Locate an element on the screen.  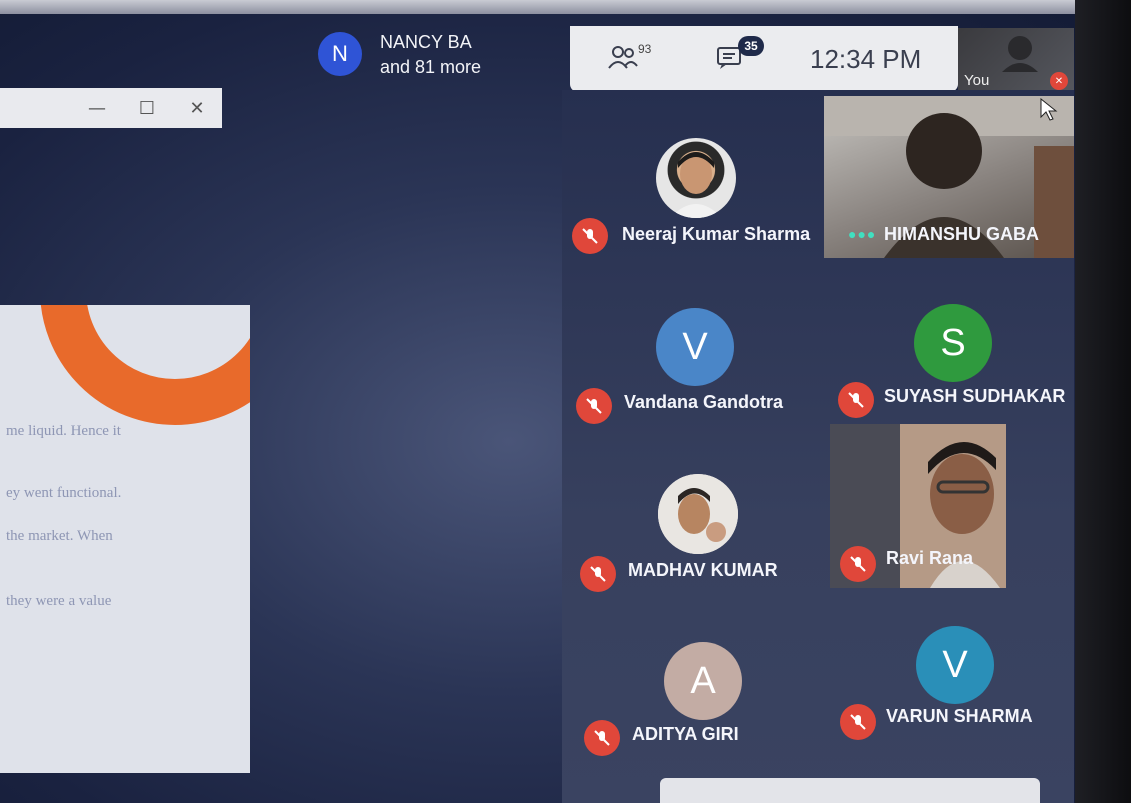
participants-count: 93 is located at coordinates (645, 49).